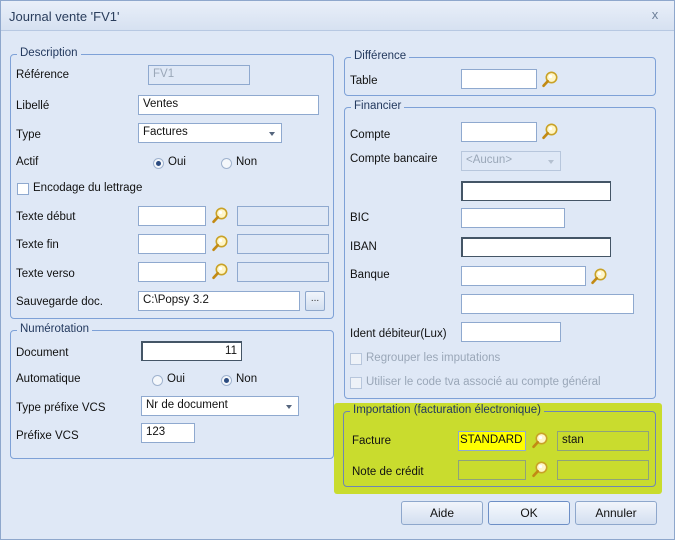  Describe the element at coordinates (61, 408) in the screenshot. I see `type-prefixe-label: Type préfixe VCS` at that location.